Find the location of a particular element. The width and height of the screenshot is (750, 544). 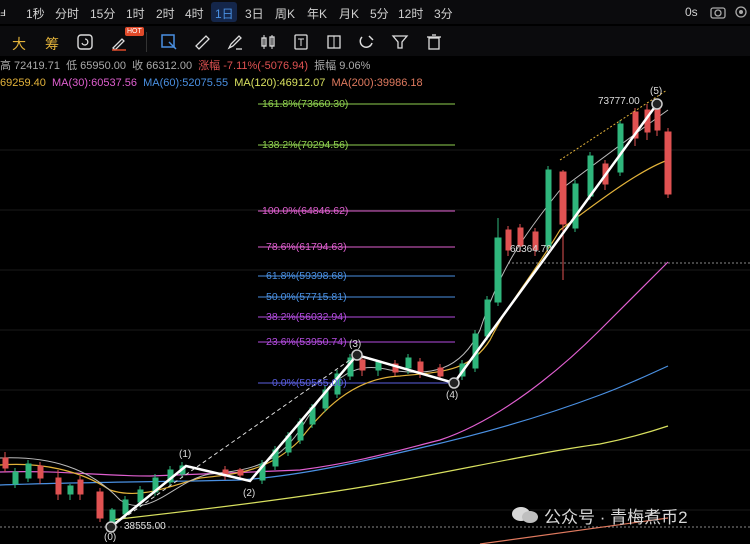

mid-price-label: 60364.70 is located at coordinates (531, 249).